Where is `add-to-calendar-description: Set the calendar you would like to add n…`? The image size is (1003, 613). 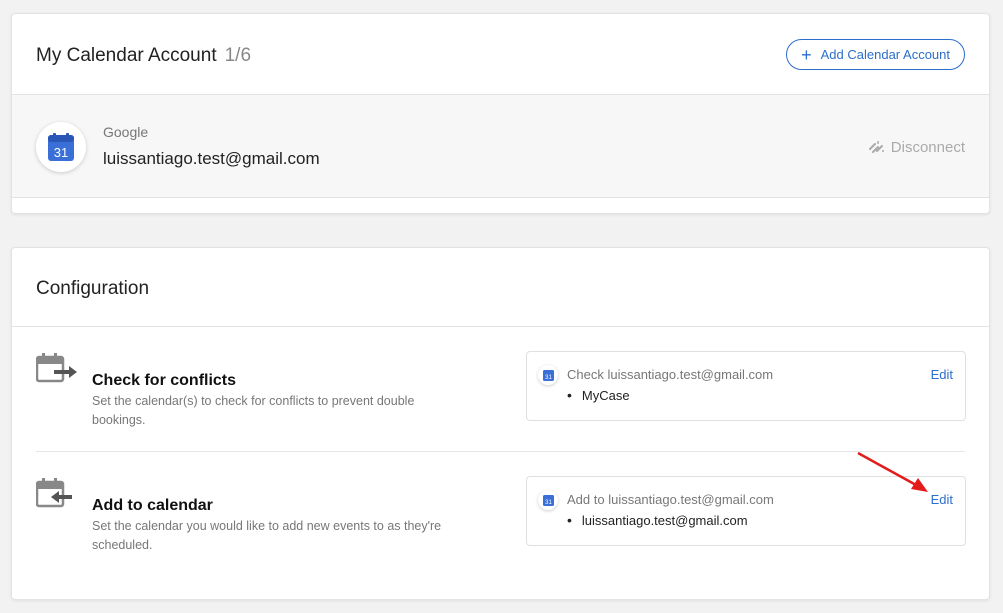
add-to-calendar-description: Set the calendar you would like to add n… is located at coordinates (267, 535).